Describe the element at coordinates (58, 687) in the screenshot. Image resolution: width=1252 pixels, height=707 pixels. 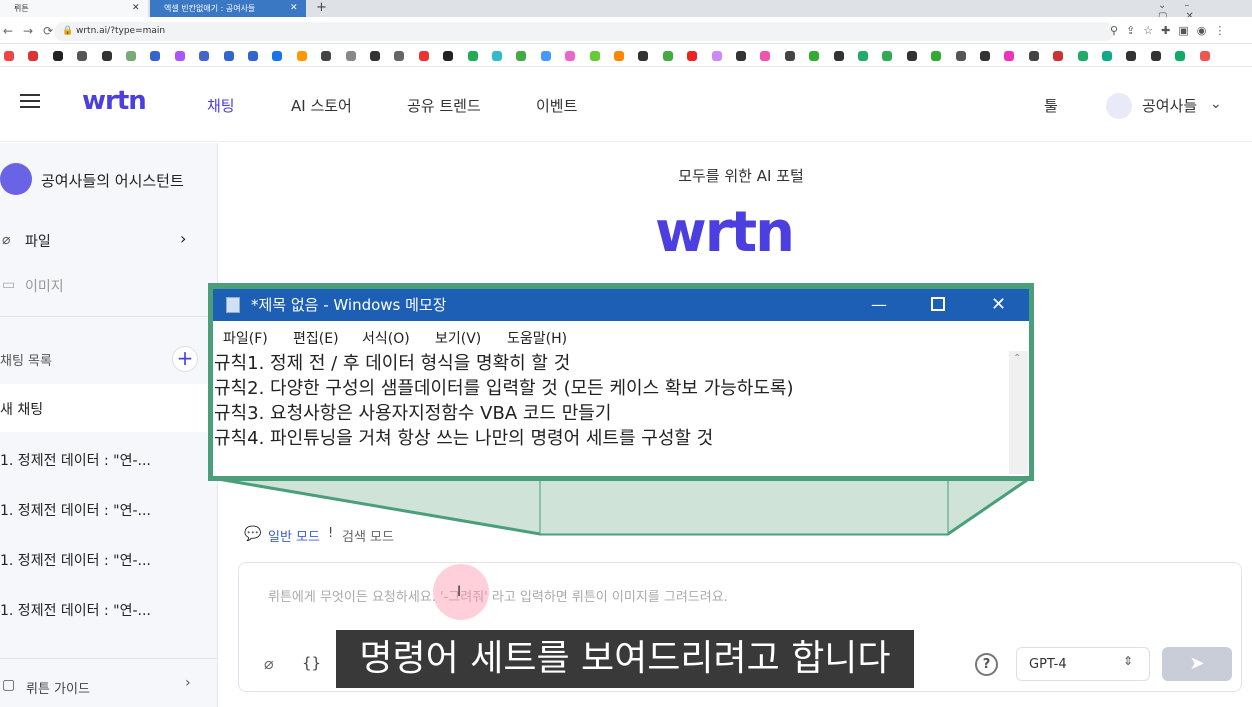
I see `sidebar-item-guide: 뤼튼 가이드` at that location.